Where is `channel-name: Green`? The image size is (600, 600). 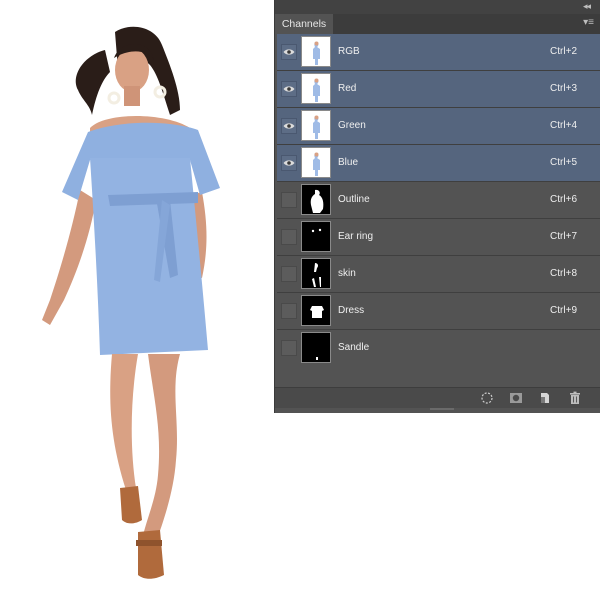 channel-name: Green is located at coordinates (352, 125).